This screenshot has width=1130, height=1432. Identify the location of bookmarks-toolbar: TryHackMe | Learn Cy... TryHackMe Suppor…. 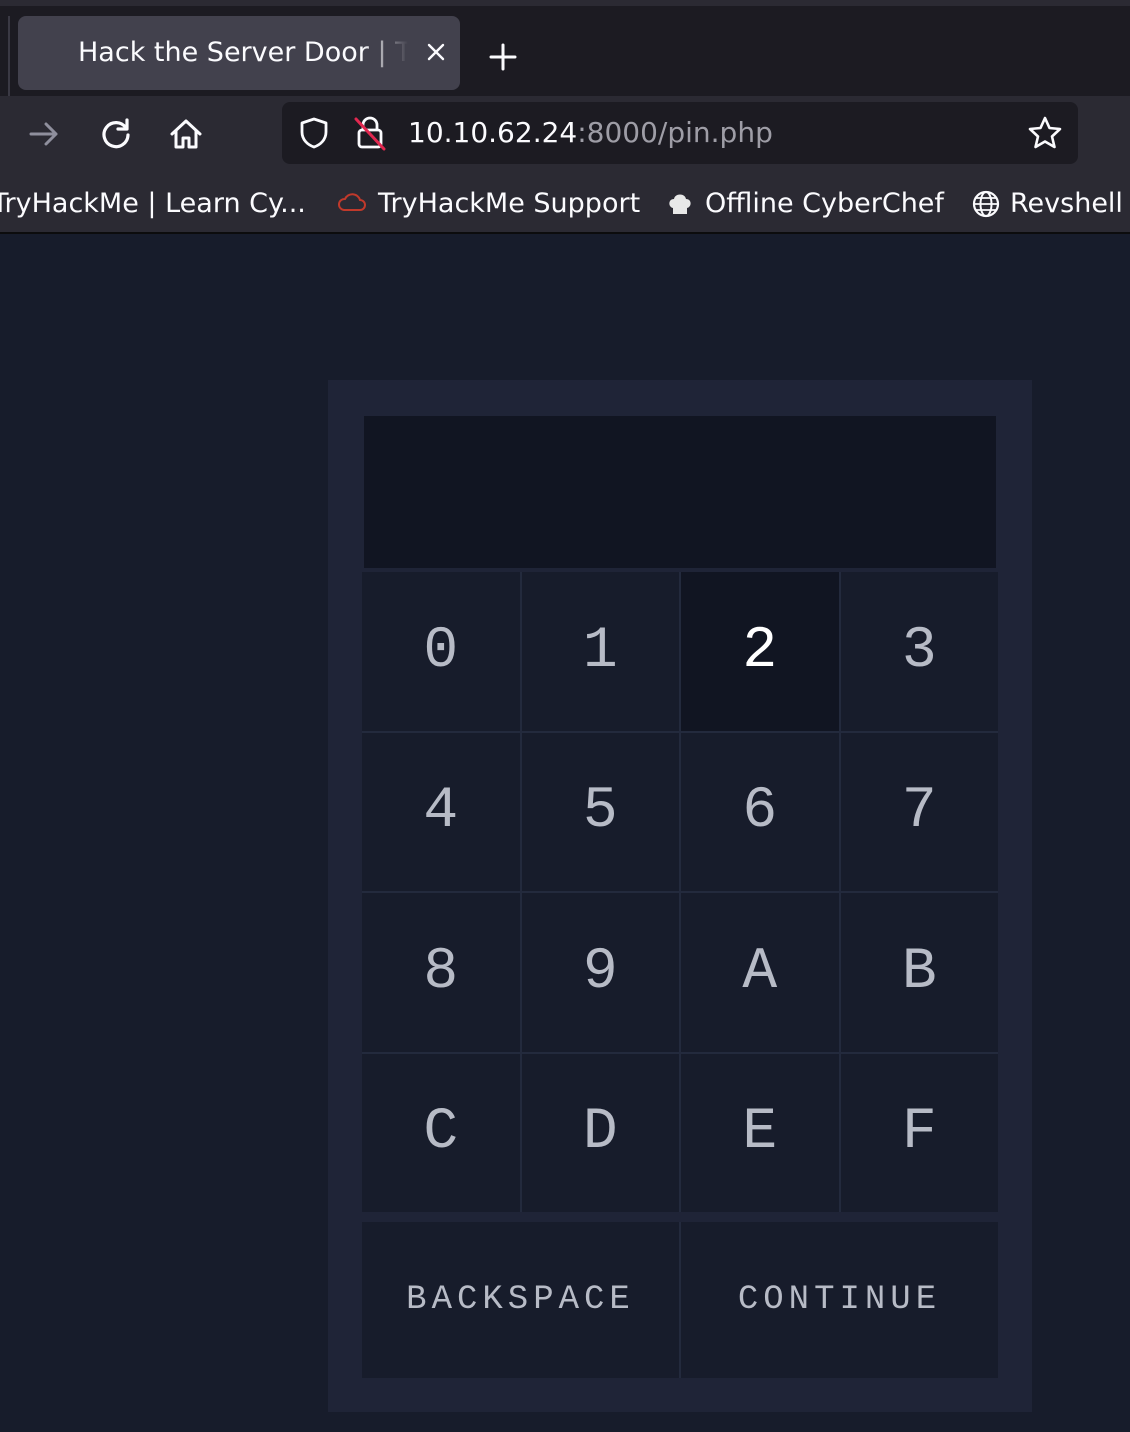
(565, 205).